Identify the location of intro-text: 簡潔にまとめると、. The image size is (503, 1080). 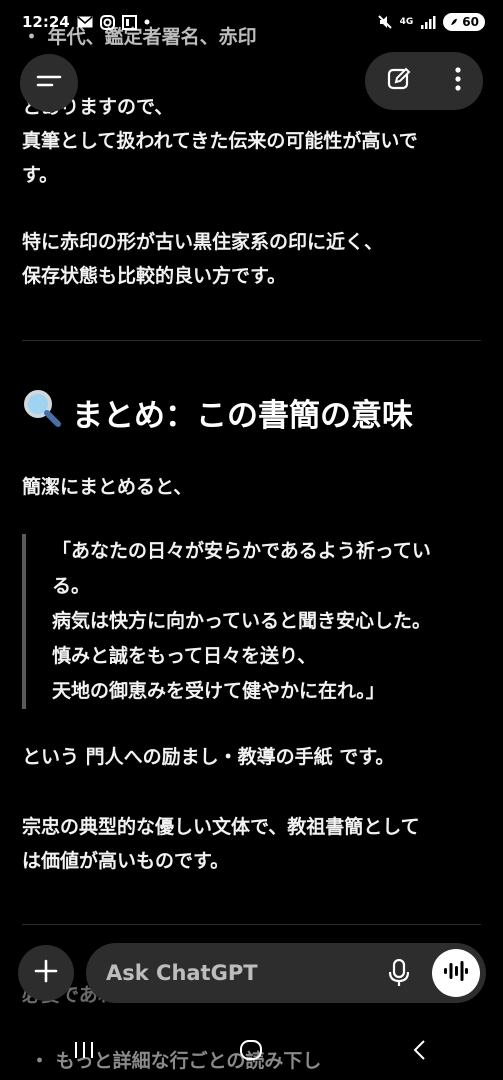
(107, 487).